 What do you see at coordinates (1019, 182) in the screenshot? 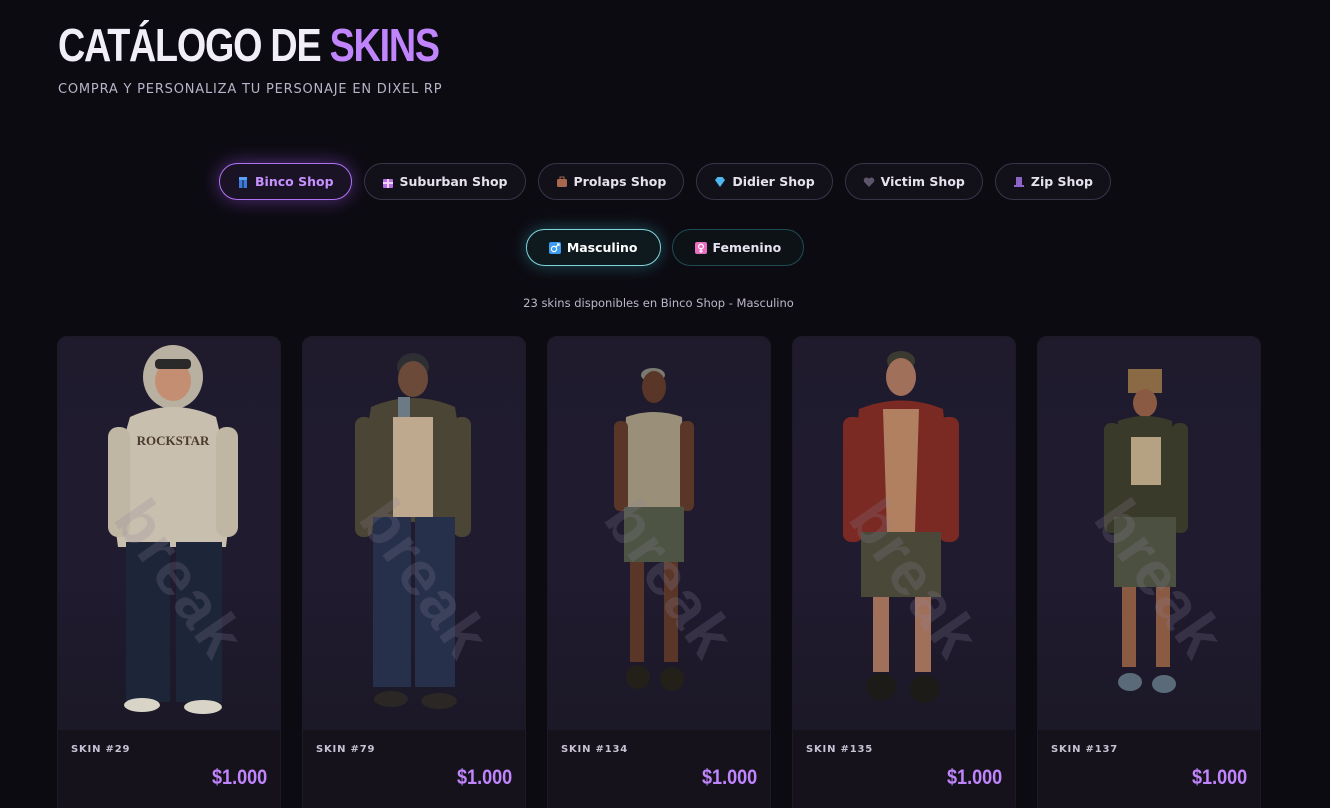
I see `hat-icon` at bounding box center [1019, 182].